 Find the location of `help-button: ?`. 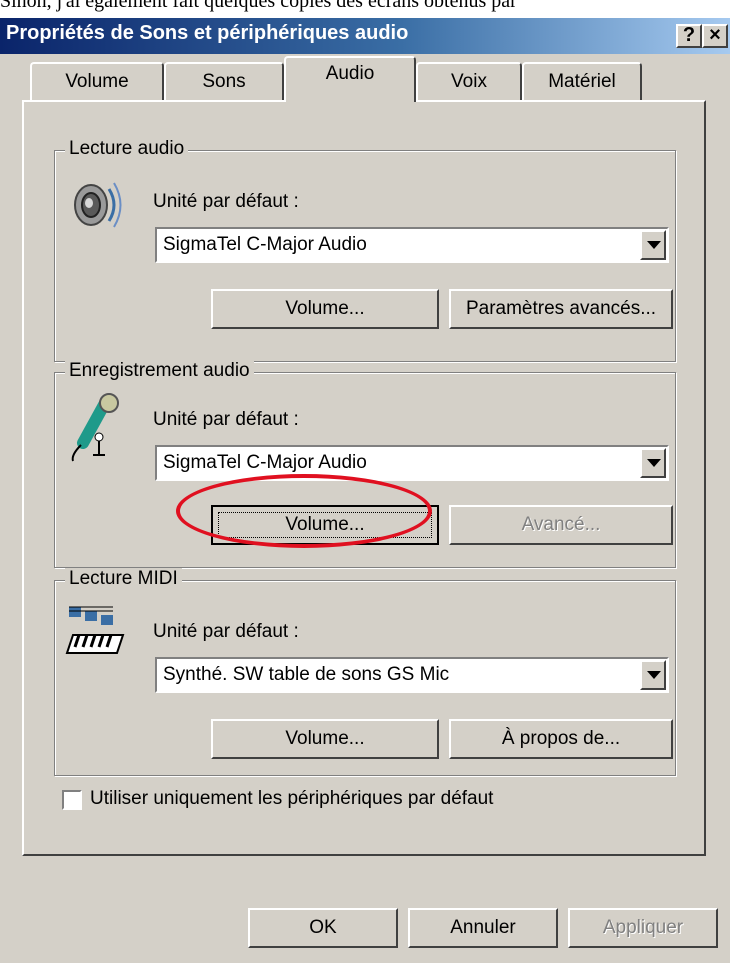

help-button: ? is located at coordinates (689, 36).